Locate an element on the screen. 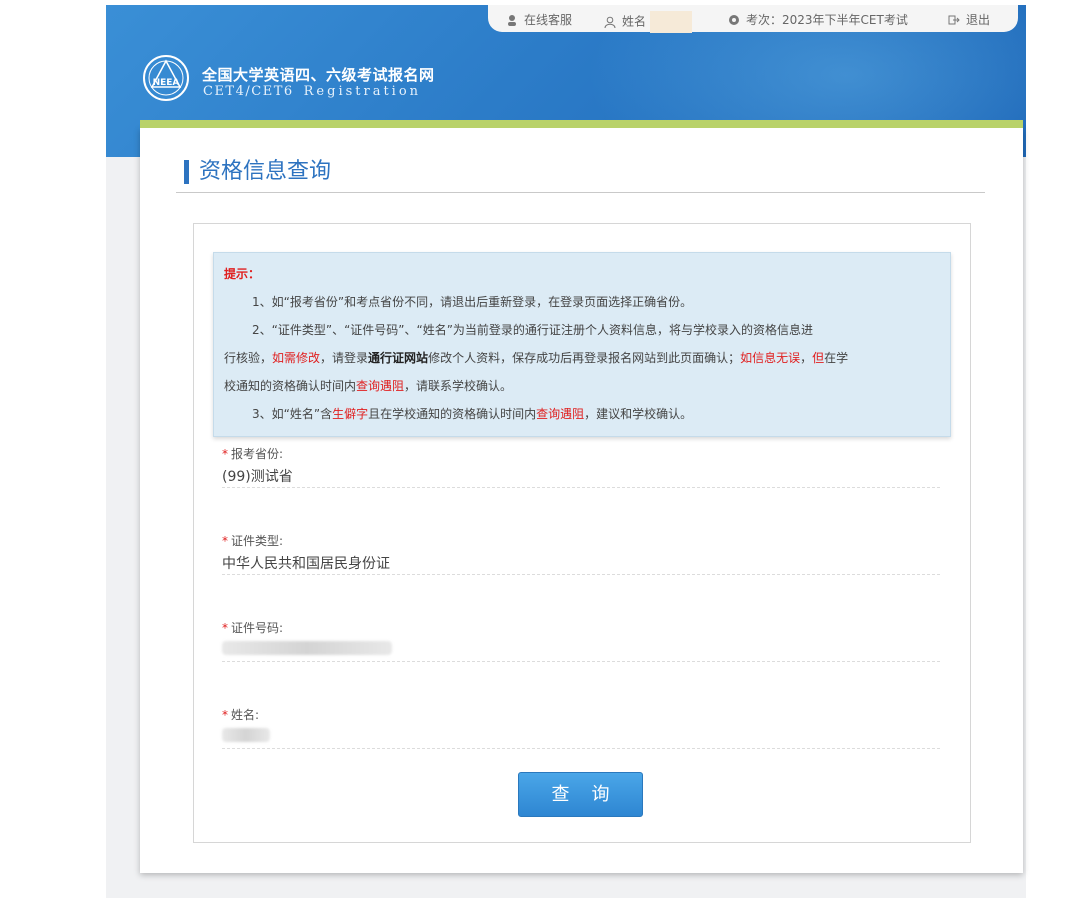  online-service-label: 在线客服 is located at coordinates (548, 20).